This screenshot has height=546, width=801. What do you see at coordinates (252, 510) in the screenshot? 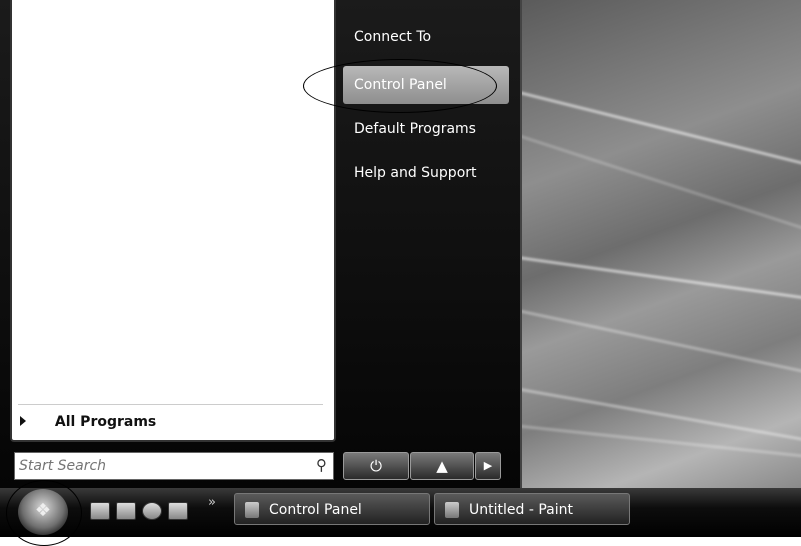
I see `control-panel-icon` at bounding box center [252, 510].